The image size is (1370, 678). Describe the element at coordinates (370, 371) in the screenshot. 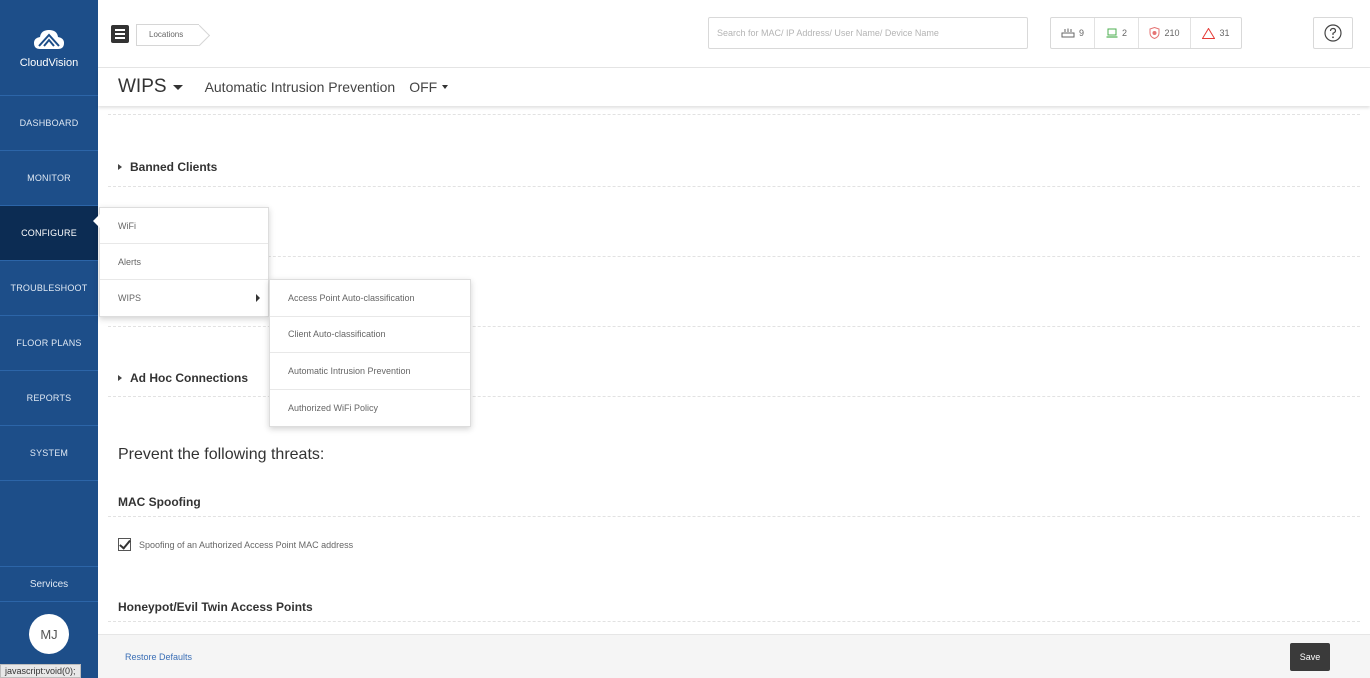

I see `submenu-item-automatic-intrusion-prevention: Automatic Intrusion Prevention` at that location.